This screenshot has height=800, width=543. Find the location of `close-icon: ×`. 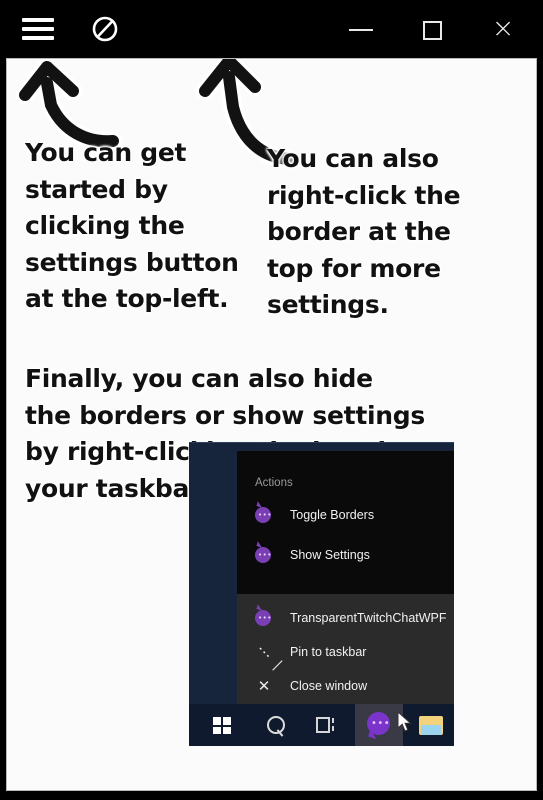

close-icon: × is located at coordinates (503, 28).